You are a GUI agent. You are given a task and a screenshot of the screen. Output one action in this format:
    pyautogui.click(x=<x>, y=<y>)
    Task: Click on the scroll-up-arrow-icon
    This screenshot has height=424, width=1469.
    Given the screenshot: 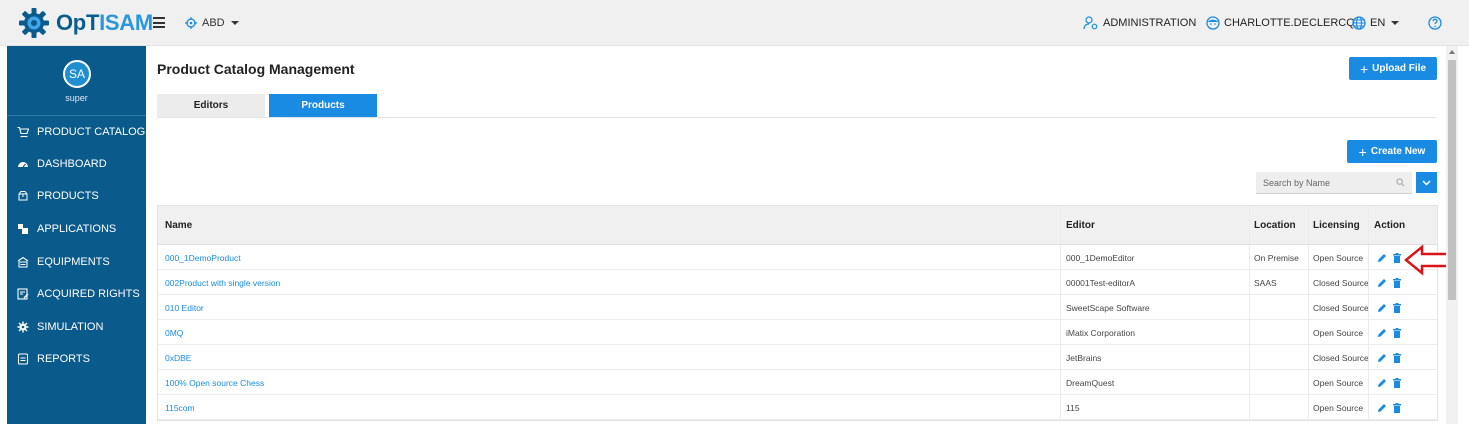 What is the action you would take?
    pyautogui.click(x=1452, y=52)
    